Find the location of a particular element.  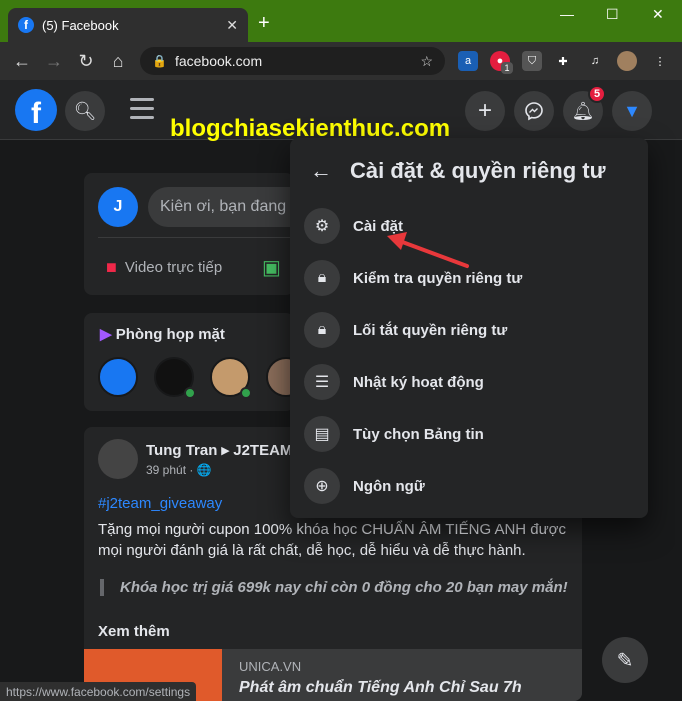

extension-a-icon: a is located at coordinates (468, 61).